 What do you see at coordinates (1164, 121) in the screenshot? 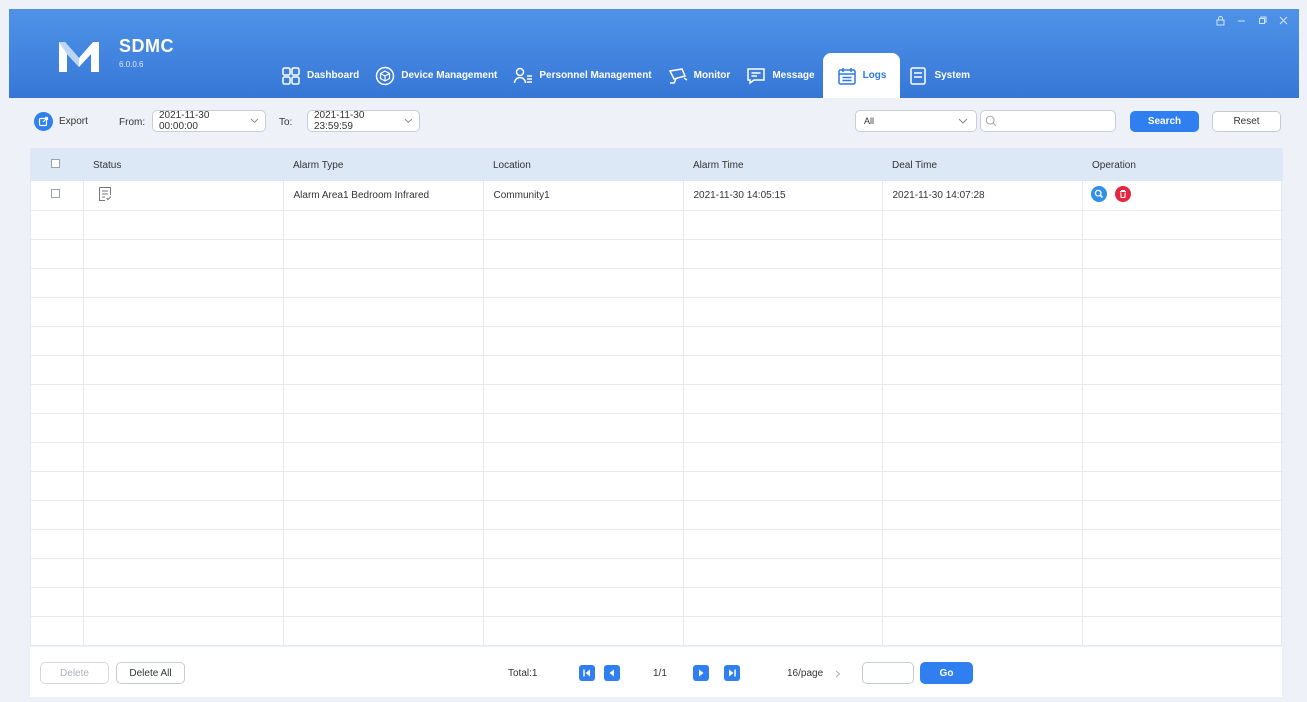
I see `search-button: Search` at bounding box center [1164, 121].